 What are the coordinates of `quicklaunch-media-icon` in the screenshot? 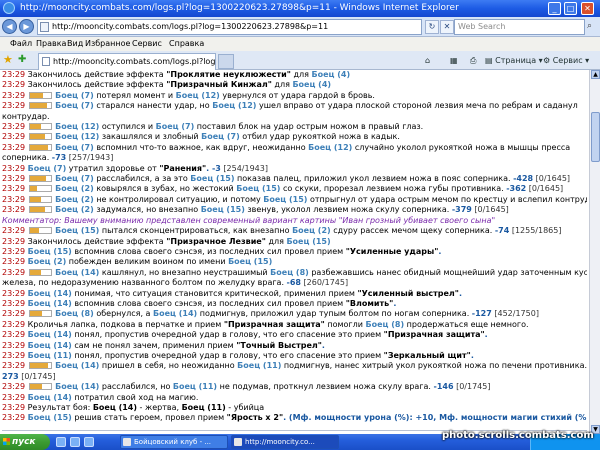 It's located at (89, 442).